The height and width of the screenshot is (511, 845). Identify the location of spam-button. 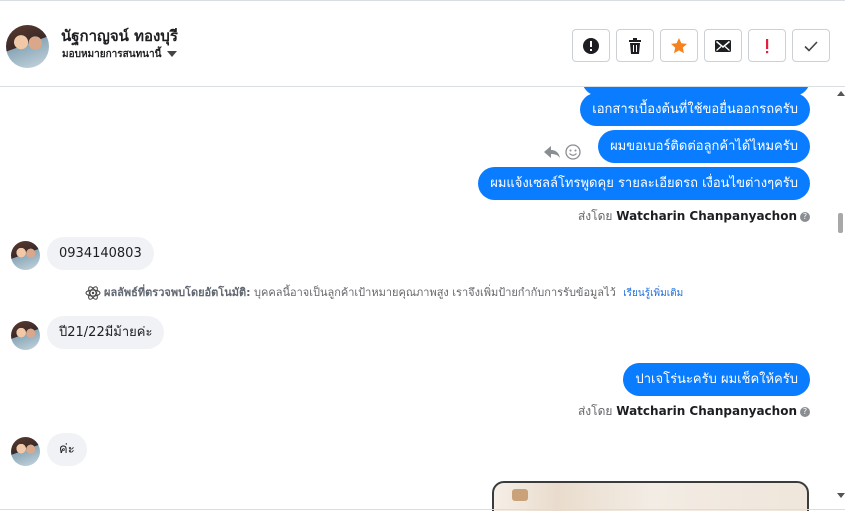
(767, 45).